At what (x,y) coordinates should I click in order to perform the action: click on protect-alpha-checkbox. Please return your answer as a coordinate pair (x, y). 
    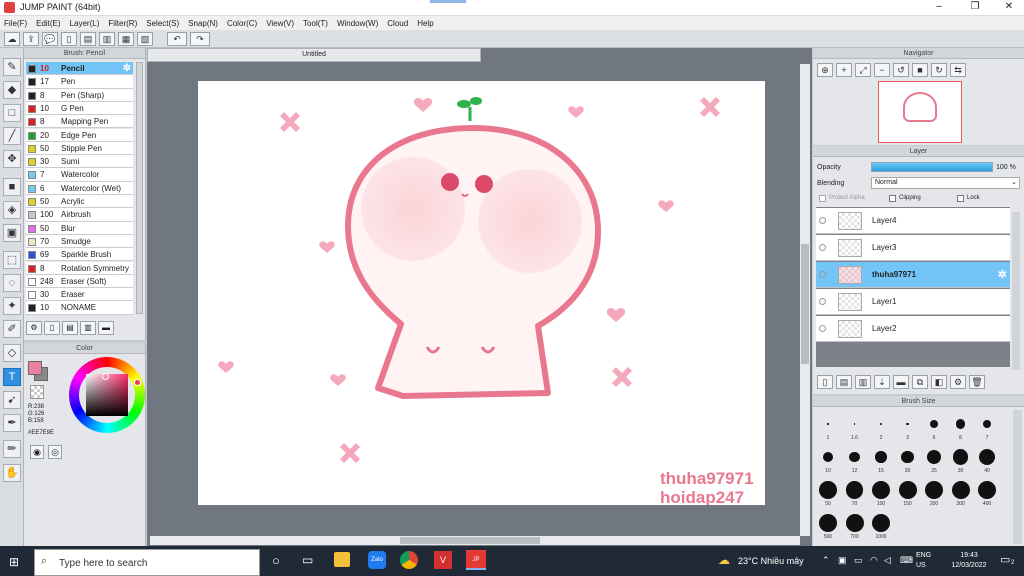
    Looking at the image, I should click on (822, 198).